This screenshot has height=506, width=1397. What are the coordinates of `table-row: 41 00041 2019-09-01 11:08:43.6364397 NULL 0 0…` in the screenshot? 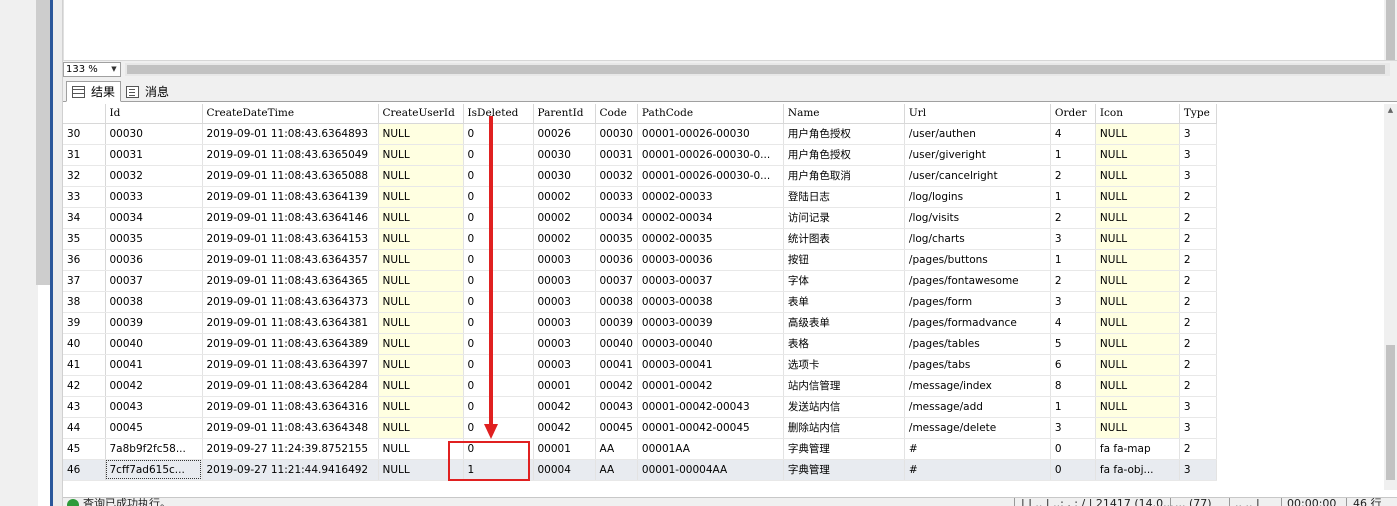 It's located at (640, 365).